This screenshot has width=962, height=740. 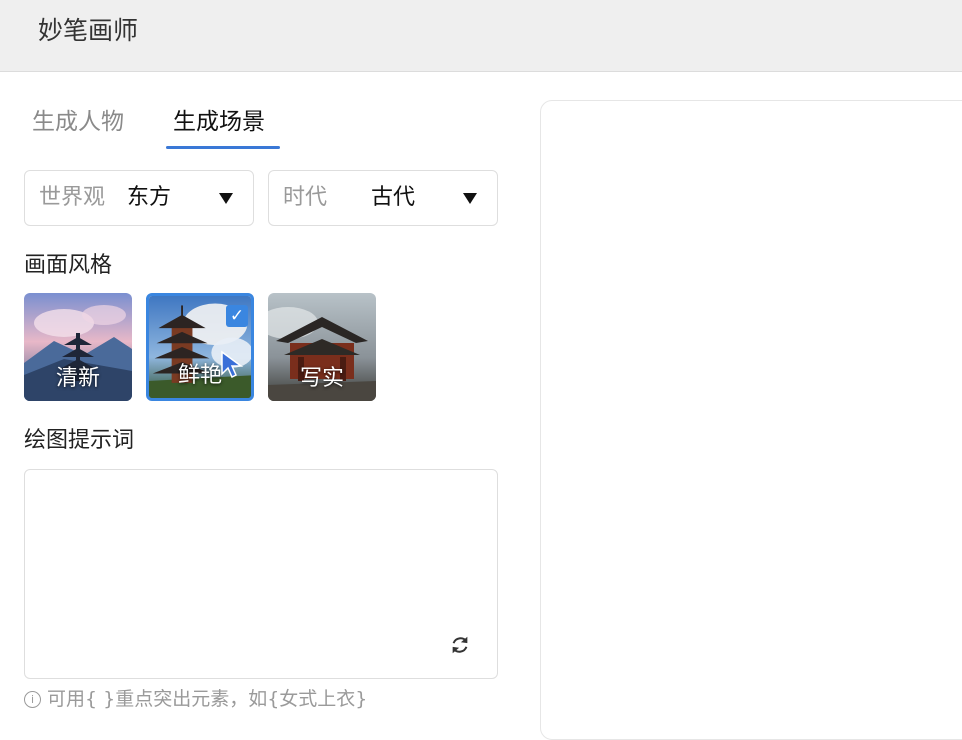 What do you see at coordinates (149, 197) in the screenshot?
I see `worldview-value: 东方` at bounding box center [149, 197].